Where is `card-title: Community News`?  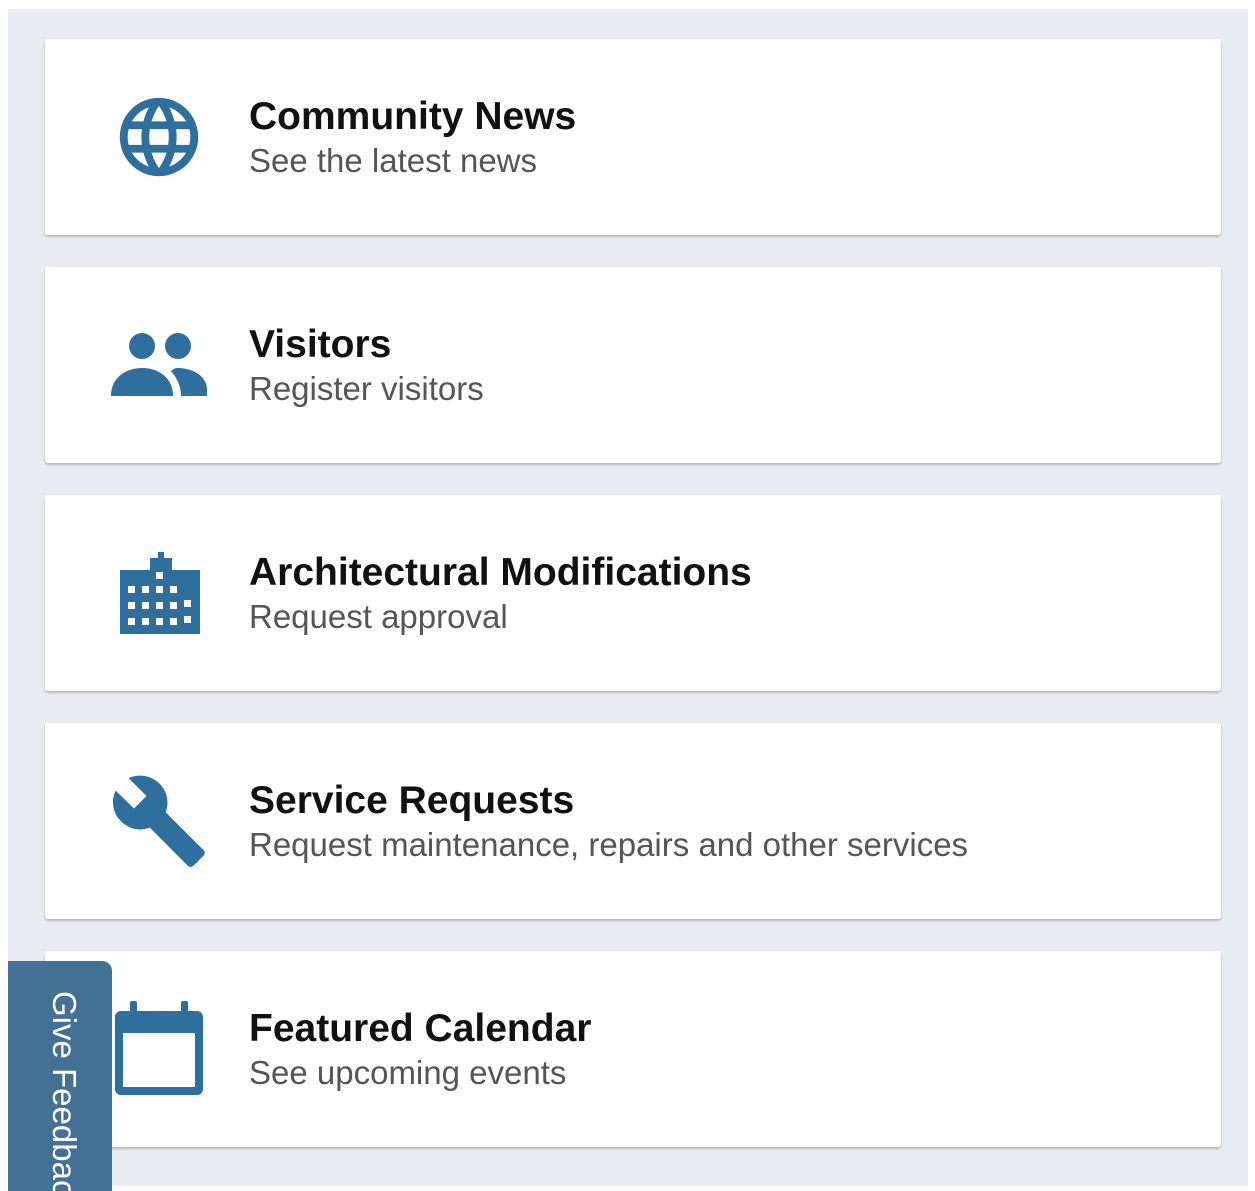
card-title: Community News is located at coordinates (413, 116).